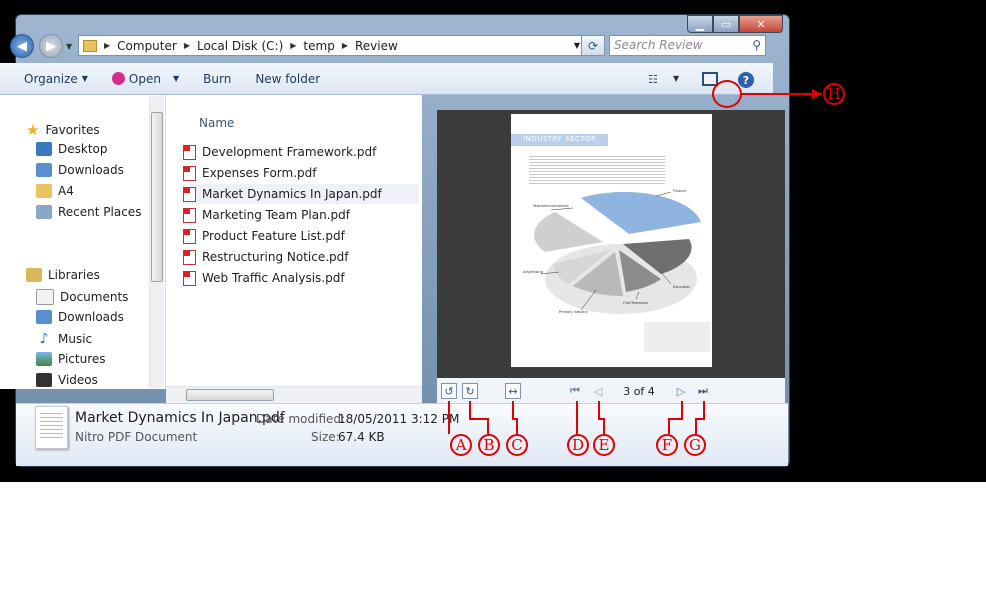  Describe the element at coordinates (301, 194) in the screenshot. I see `file-item-selected: Market Dynamics In Japan.pdf` at that location.